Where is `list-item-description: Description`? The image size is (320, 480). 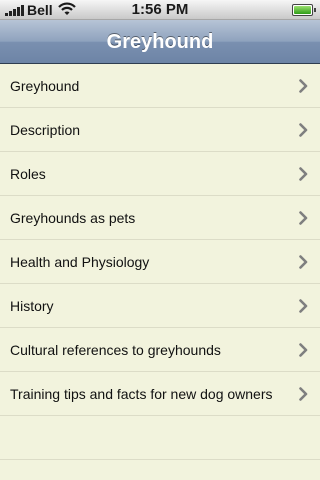
list-item-description: Description is located at coordinates (160, 130).